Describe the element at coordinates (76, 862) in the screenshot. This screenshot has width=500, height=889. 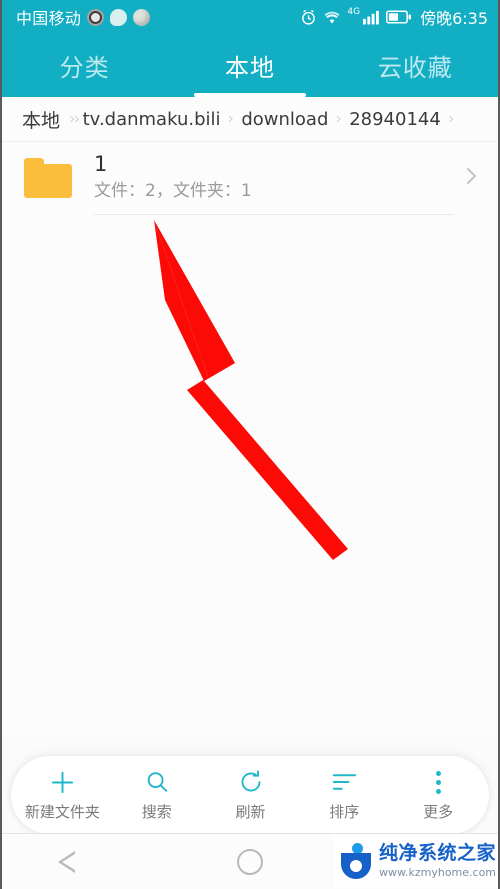
I see `back-triangle-icon` at that location.